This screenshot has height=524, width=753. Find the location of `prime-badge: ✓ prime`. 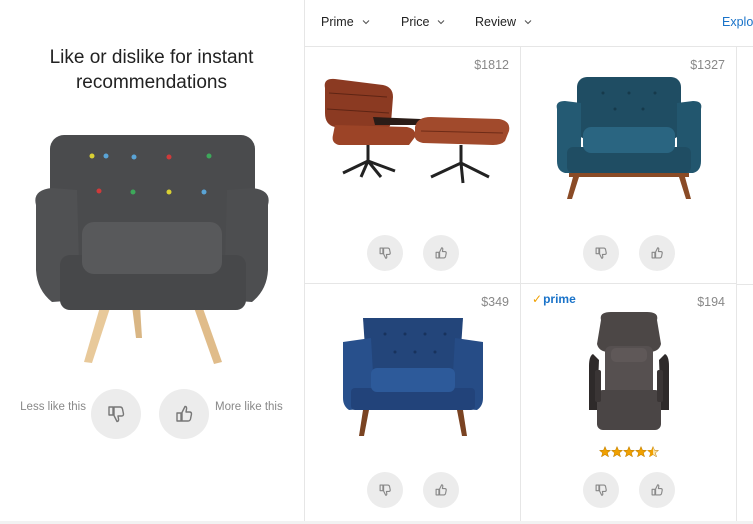

prime-badge: ✓ prime is located at coordinates (554, 299).